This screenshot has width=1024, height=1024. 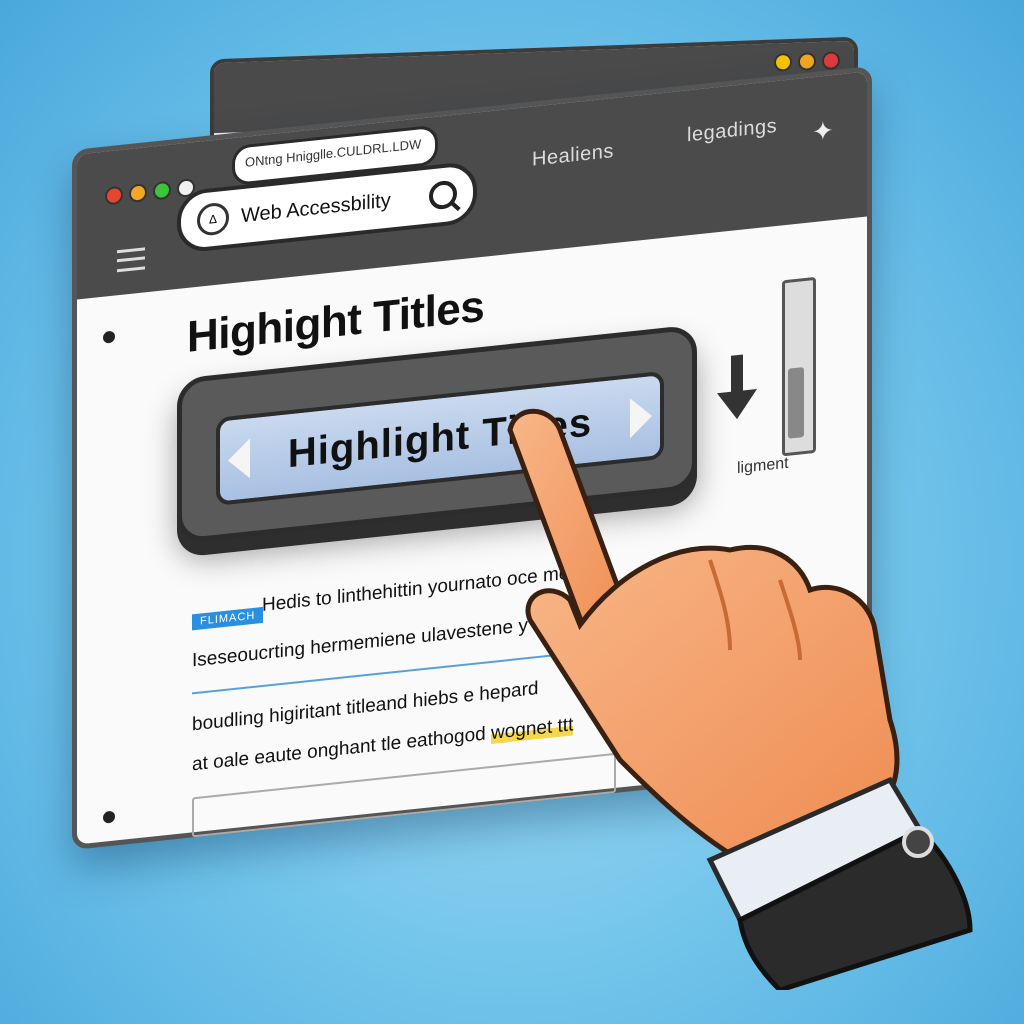 What do you see at coordinates (823, 131) in the screenshot?
I see `extensions-puzzle-icon: ✦` at bounding box center [823, 131].